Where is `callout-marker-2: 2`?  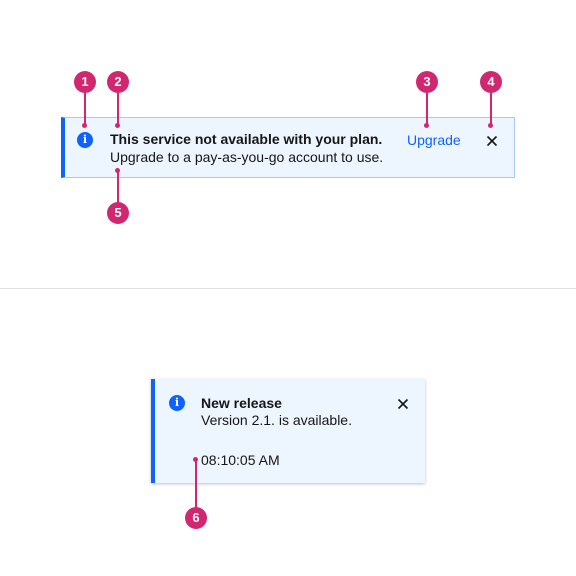
callout-marker-2: 2 is located at coordinates (118, 82).